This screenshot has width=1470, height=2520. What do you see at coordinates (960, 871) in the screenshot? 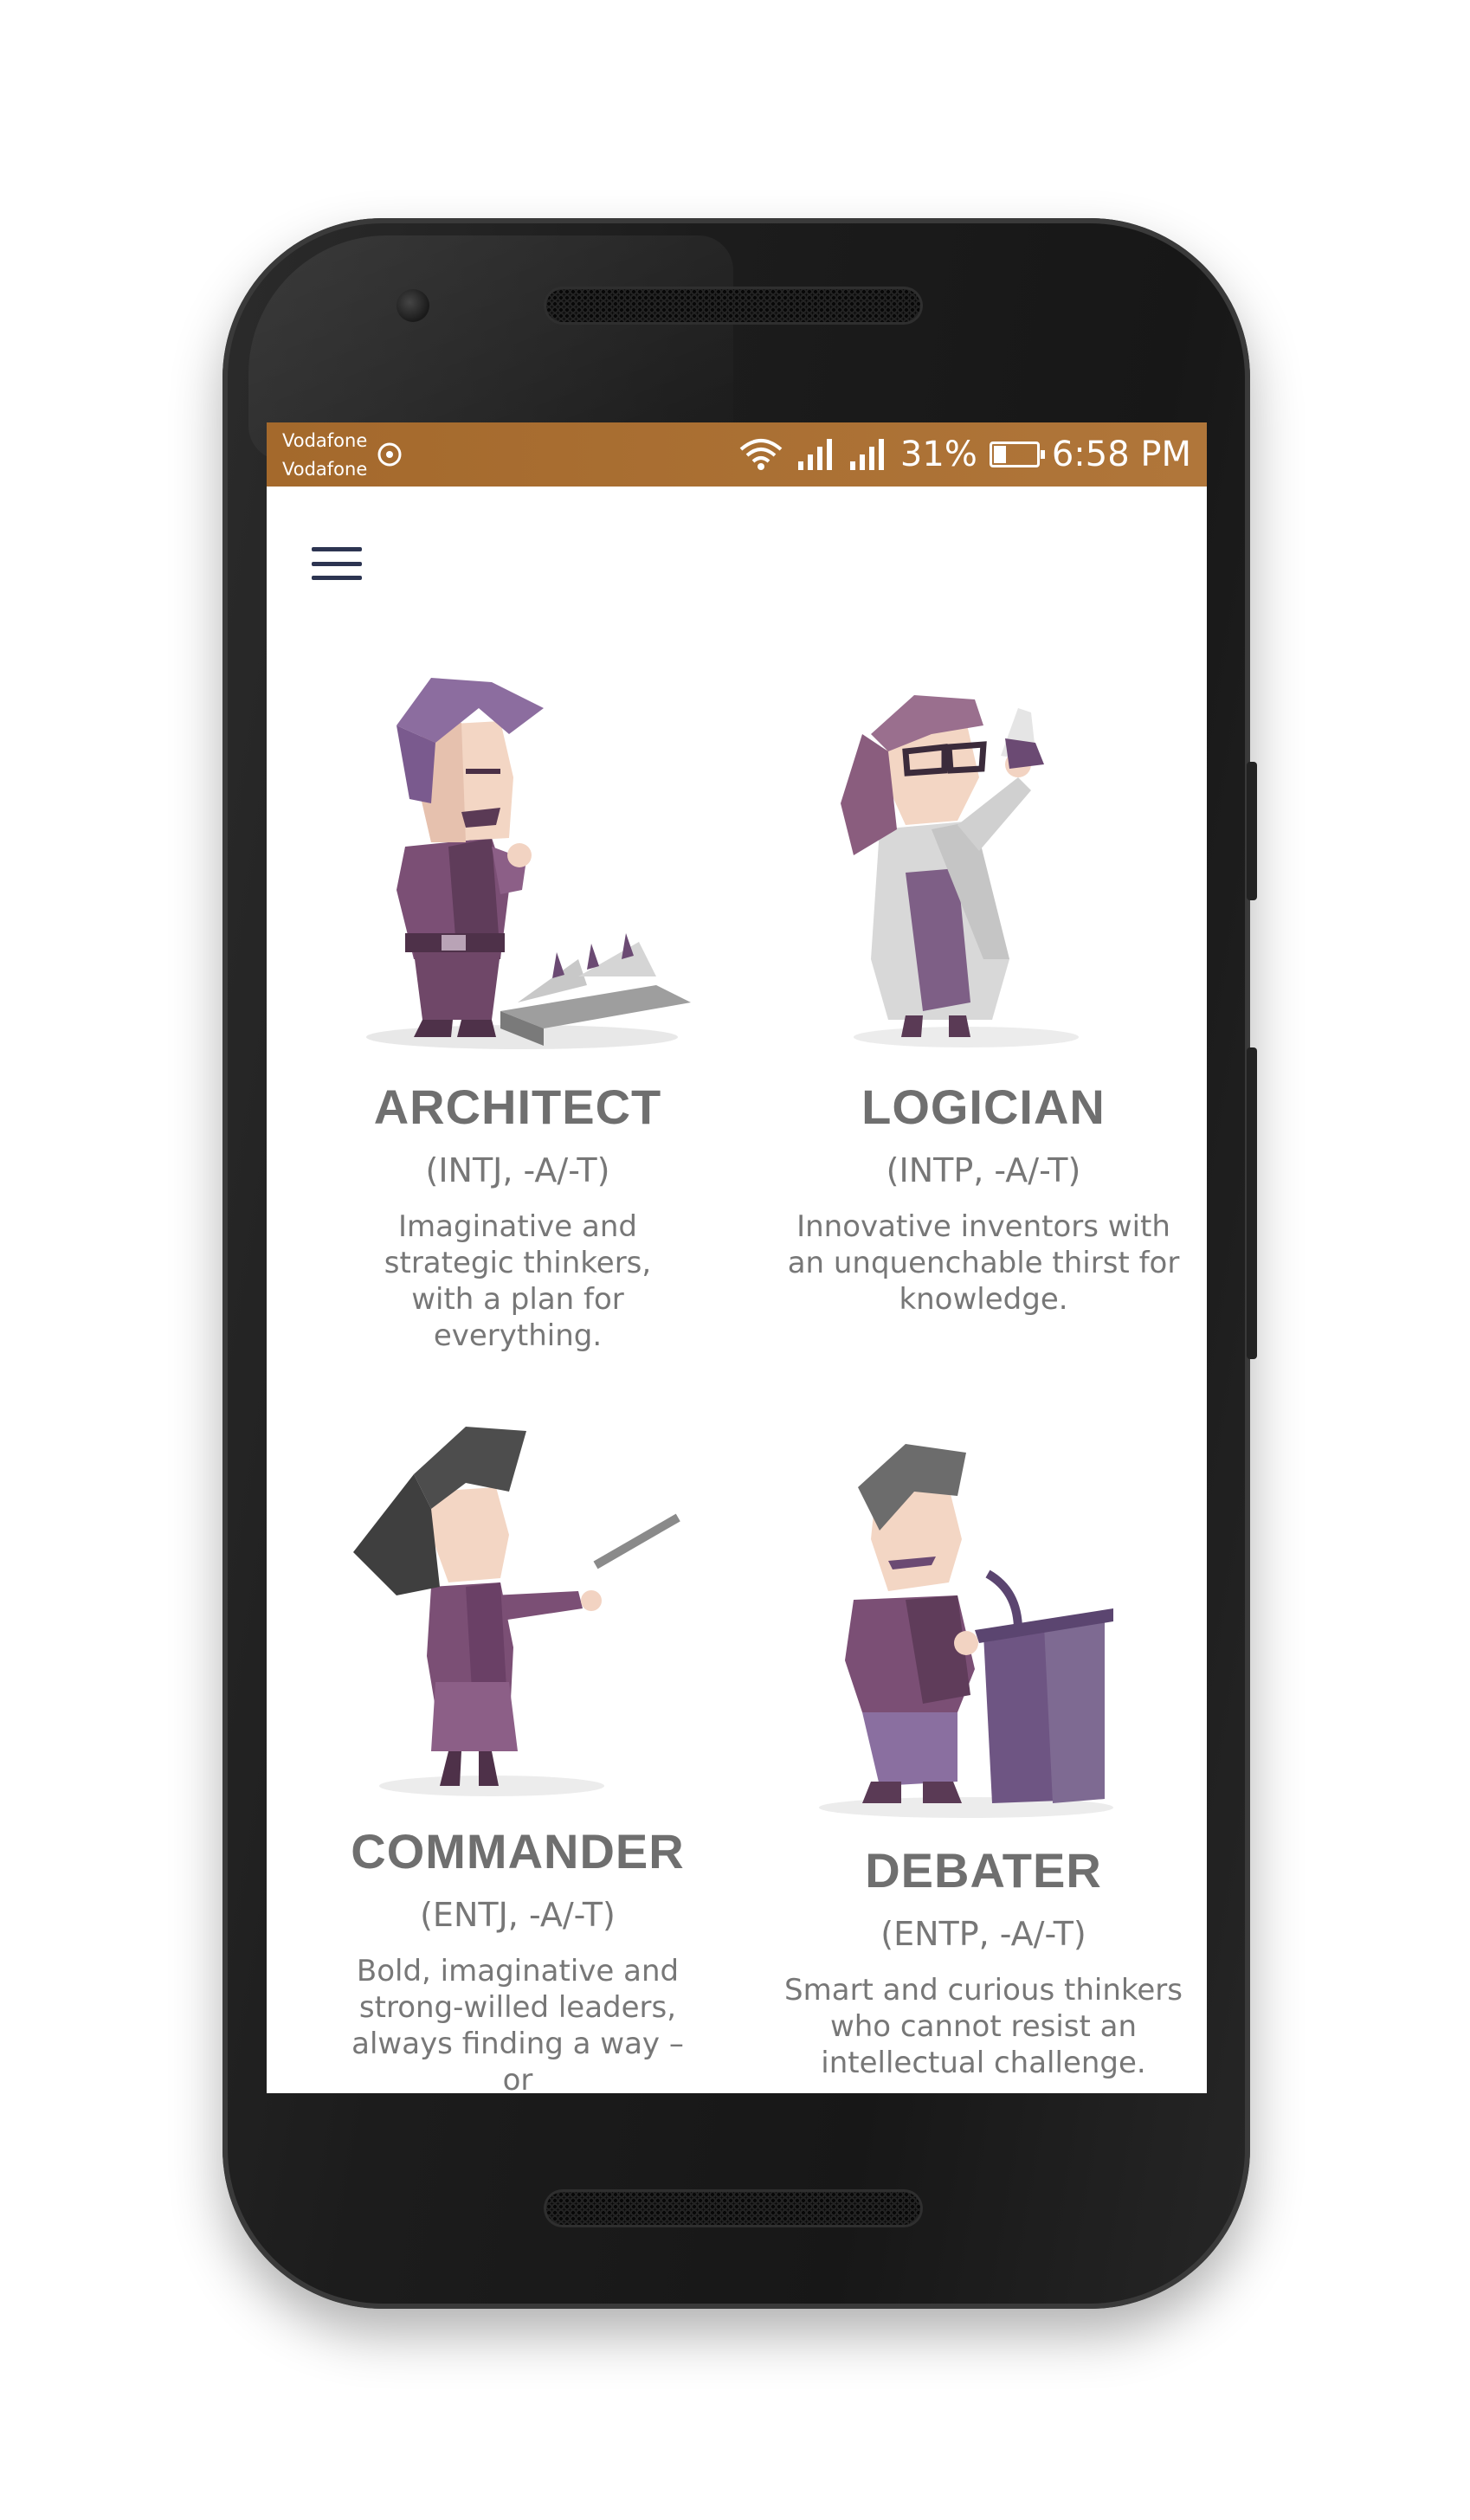
I see `logician-illustration` at bounding box center [960, 871].